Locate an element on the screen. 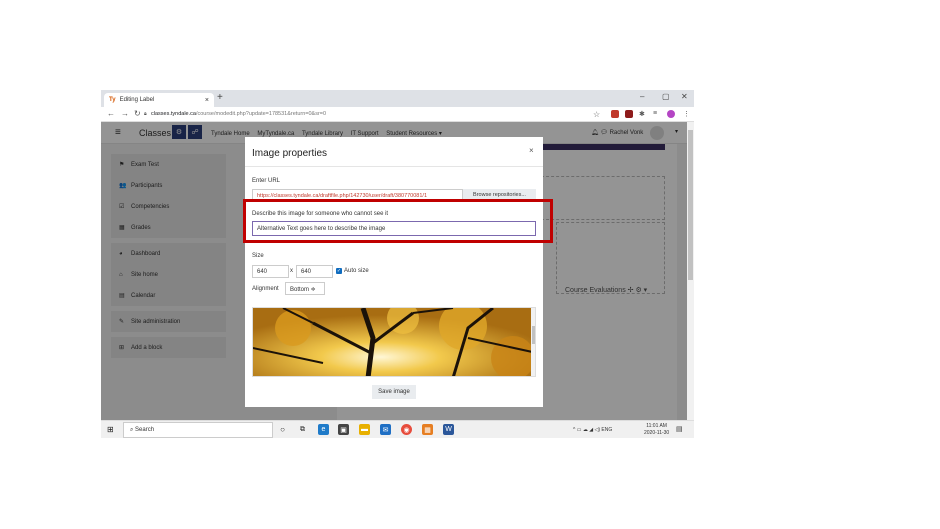  auto-size-label: Auto size is located at coordinates (356, 271).